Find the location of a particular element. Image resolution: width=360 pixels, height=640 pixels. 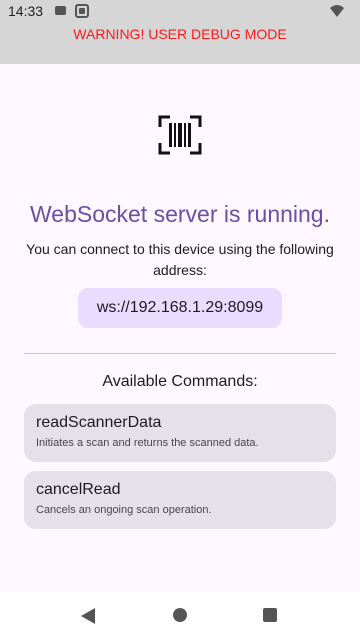

app-icon-status is located at coordinates (82, 11).